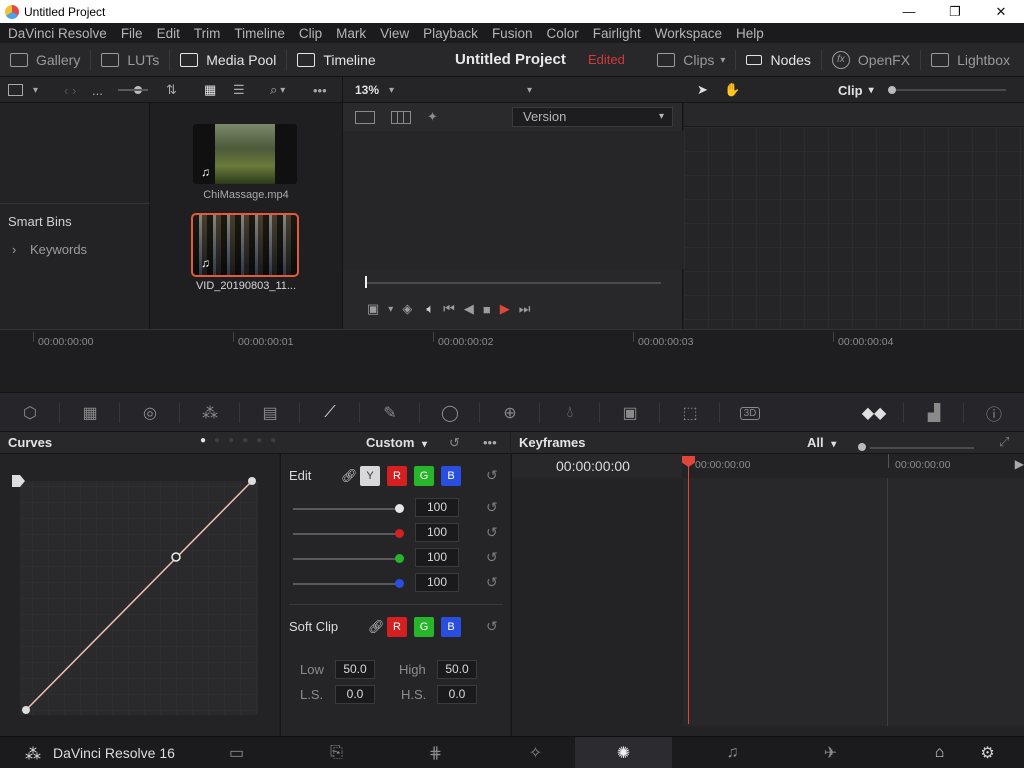  I want to click on softclip-r-button: R, so click(397, 627).